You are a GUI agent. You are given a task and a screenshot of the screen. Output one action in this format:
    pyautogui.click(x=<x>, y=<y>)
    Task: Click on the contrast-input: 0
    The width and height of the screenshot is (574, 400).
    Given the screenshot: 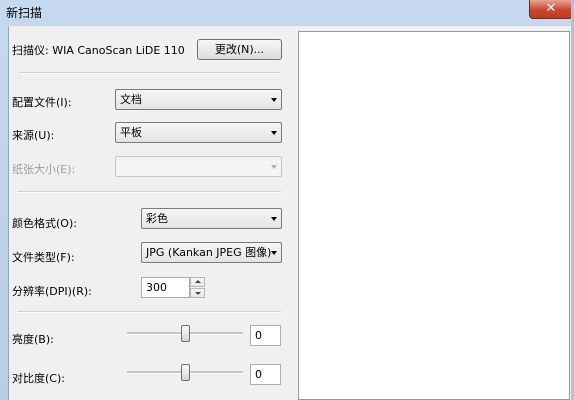 What is the action you would take?
    pyautogui.click(x=265, y=374)
    